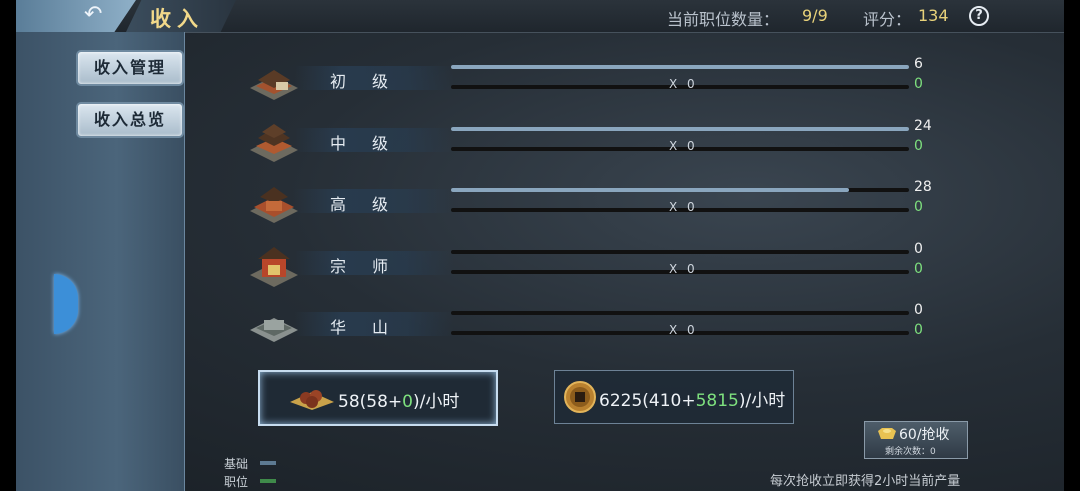  I want to click on sidebar-item-income-management: 收入管理, so click(130, 68).